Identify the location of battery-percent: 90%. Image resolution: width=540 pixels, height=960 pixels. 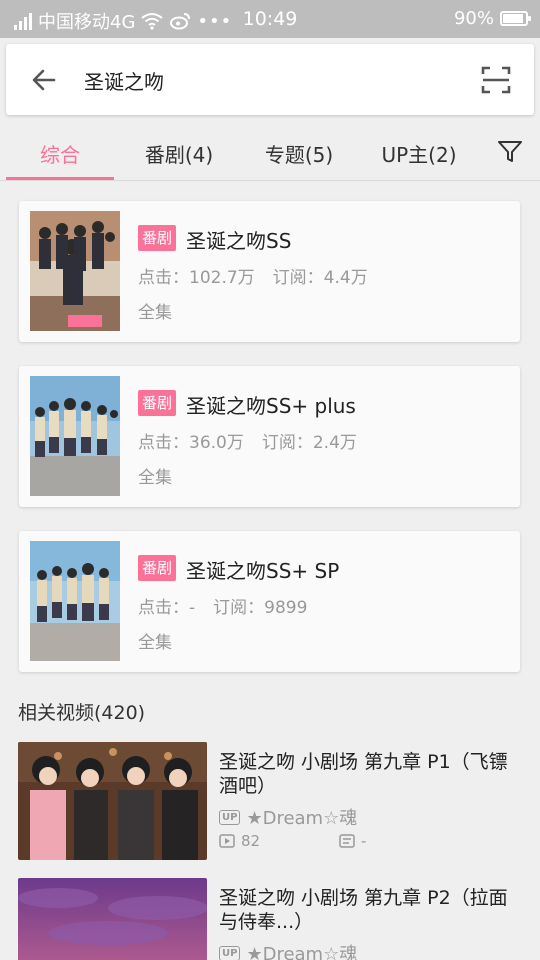
(473, 18).